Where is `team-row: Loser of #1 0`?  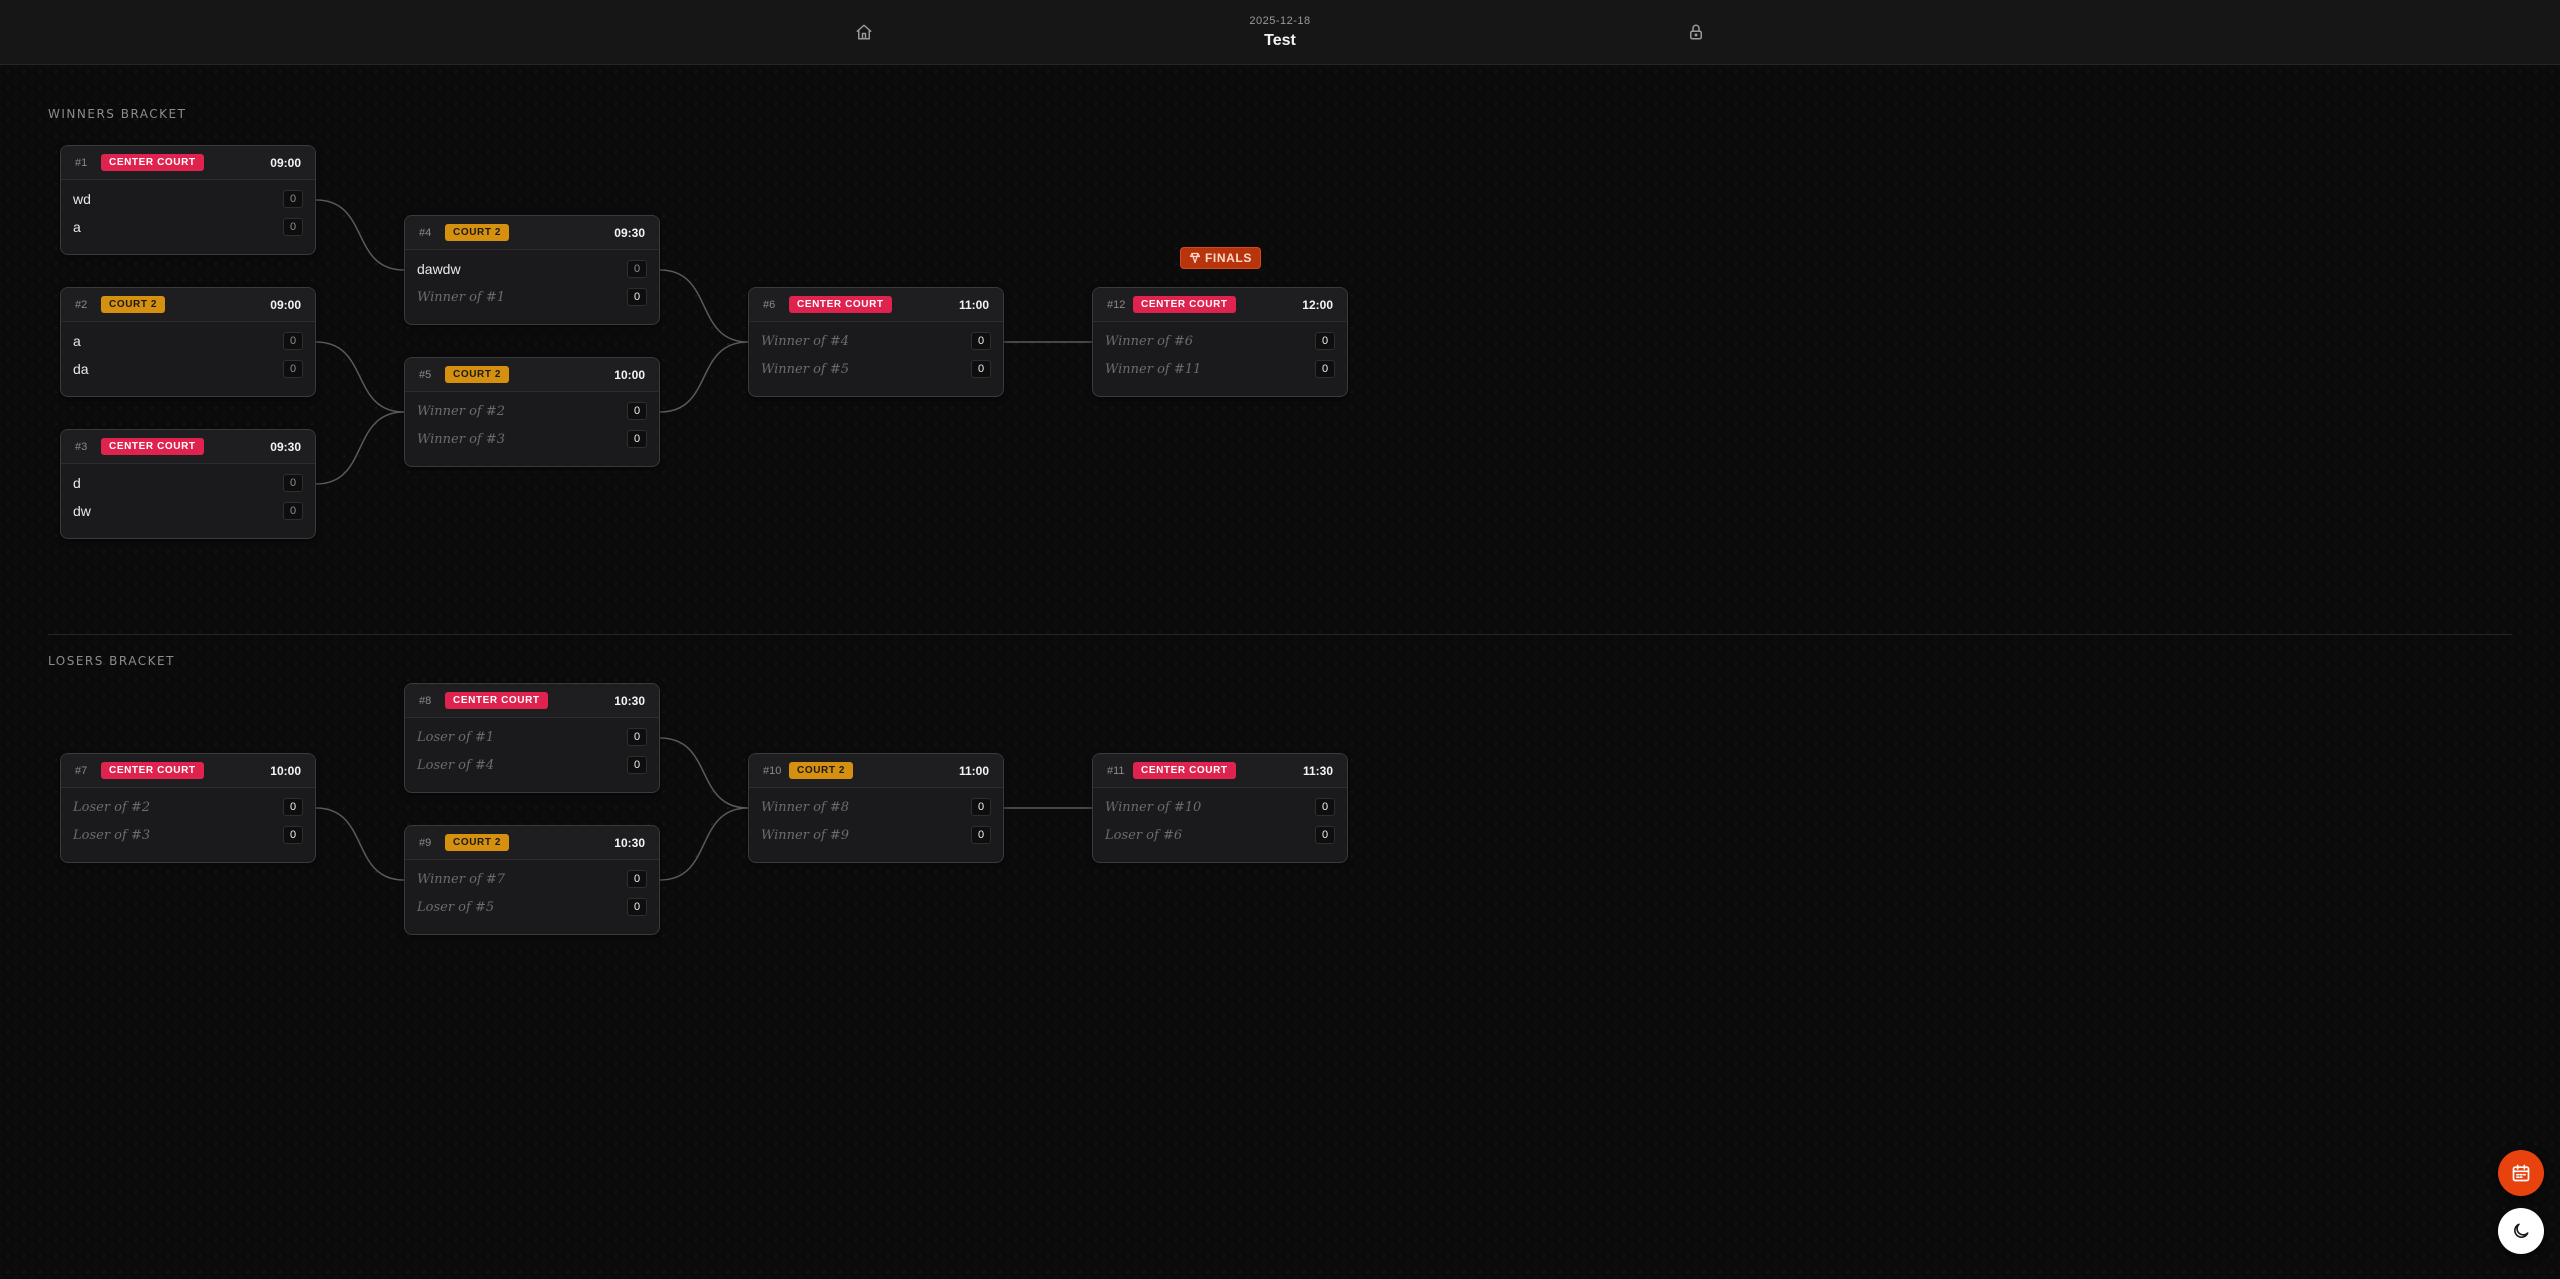 team-row: Loser of #1 0 is located at coordinates (532, 737).